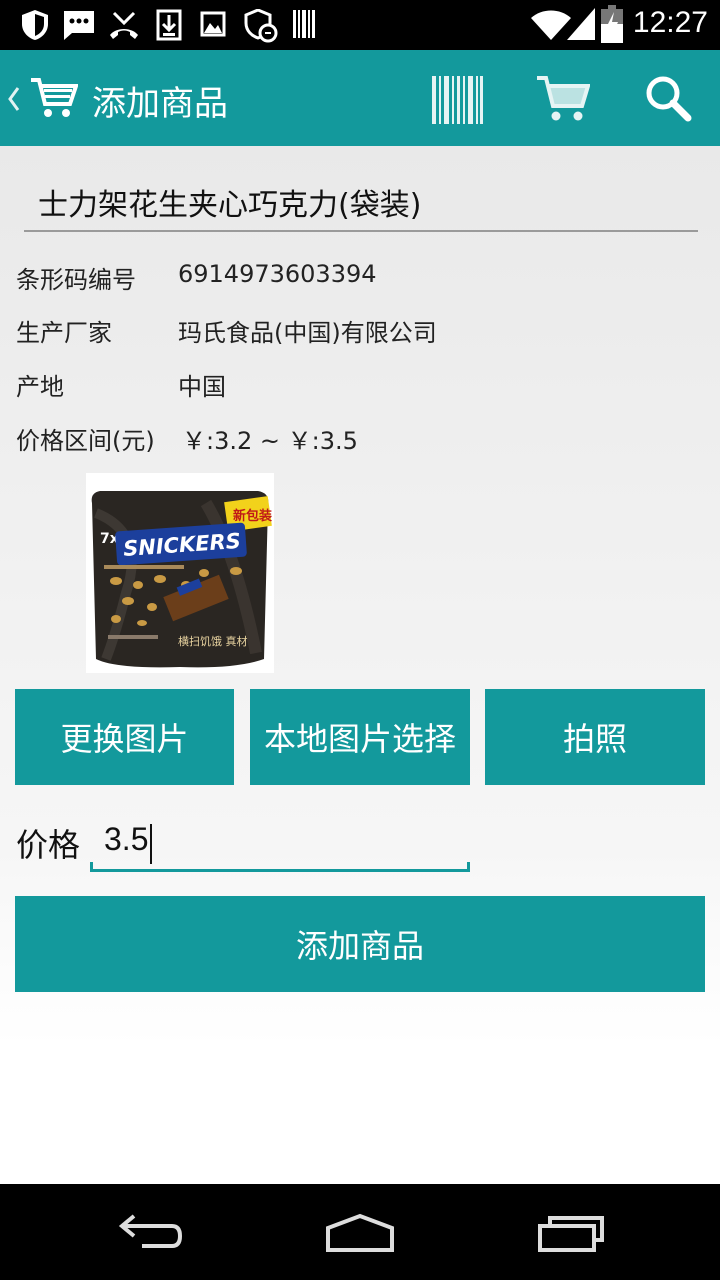  I want to click on origin-value: 中国, so click(202, 387).